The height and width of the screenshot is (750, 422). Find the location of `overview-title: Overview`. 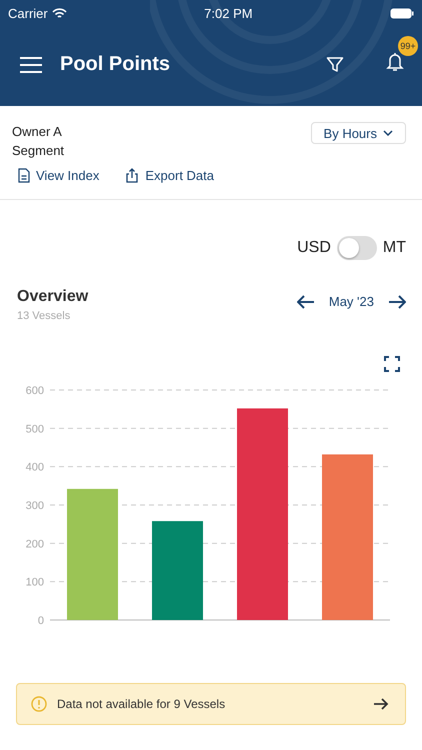

overview-title: Overview is located at coordinates (52, 297).